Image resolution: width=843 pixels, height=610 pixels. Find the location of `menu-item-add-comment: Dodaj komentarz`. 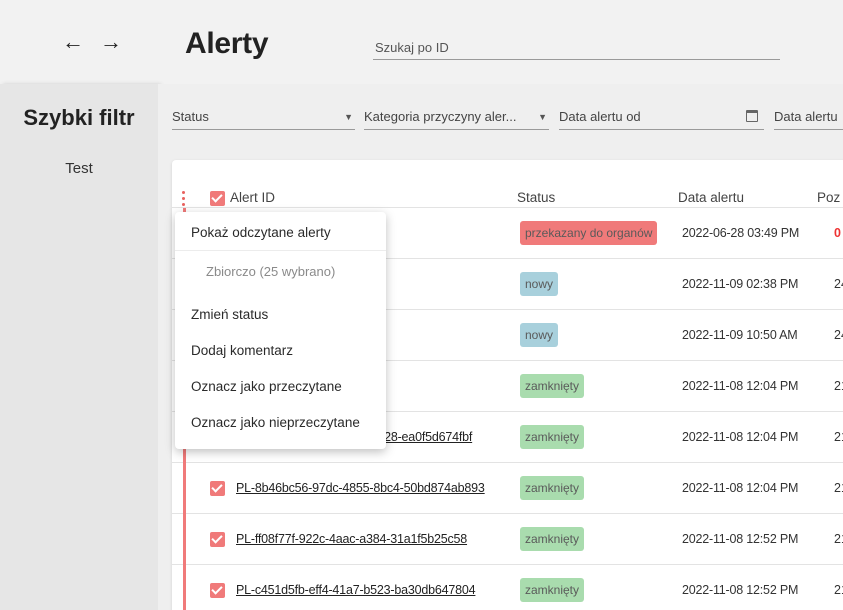

menu-item-add-comment: Dodaj komentarz is located at coordinates (242, 350).